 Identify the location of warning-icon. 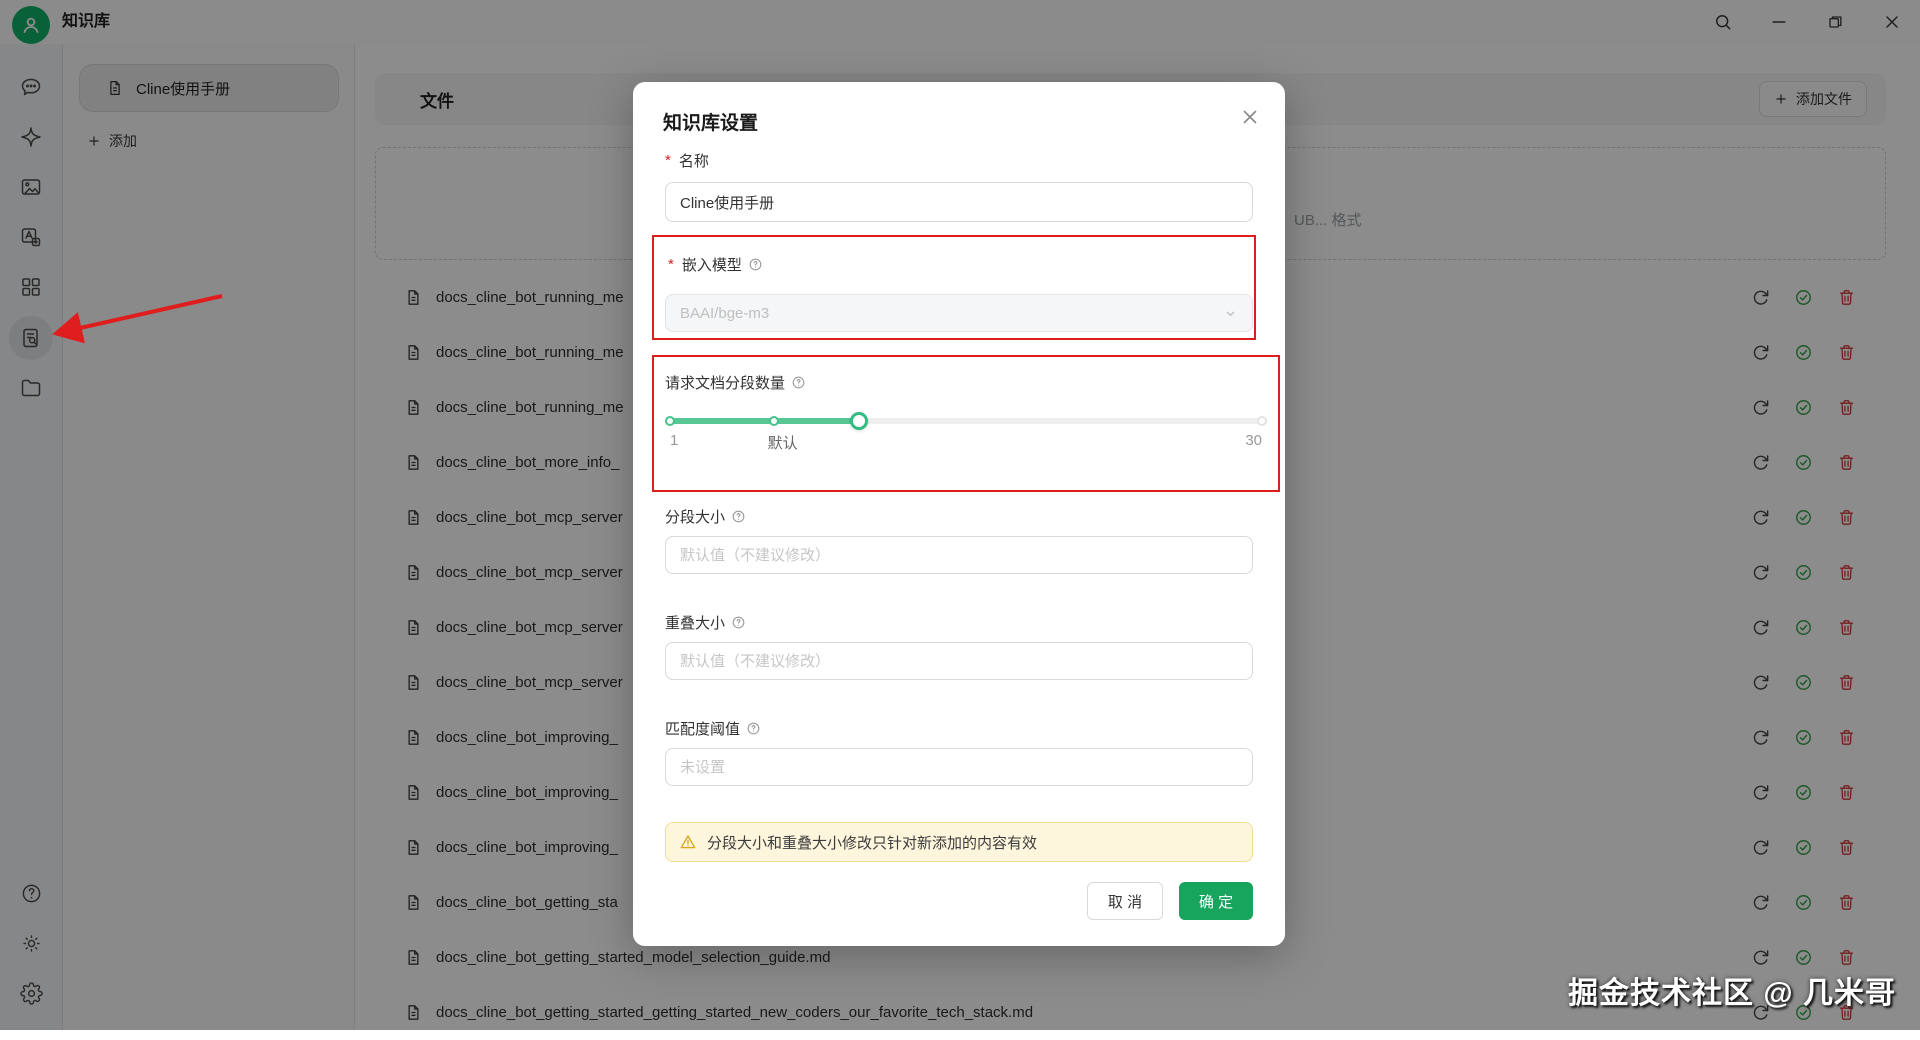
(688, 842).